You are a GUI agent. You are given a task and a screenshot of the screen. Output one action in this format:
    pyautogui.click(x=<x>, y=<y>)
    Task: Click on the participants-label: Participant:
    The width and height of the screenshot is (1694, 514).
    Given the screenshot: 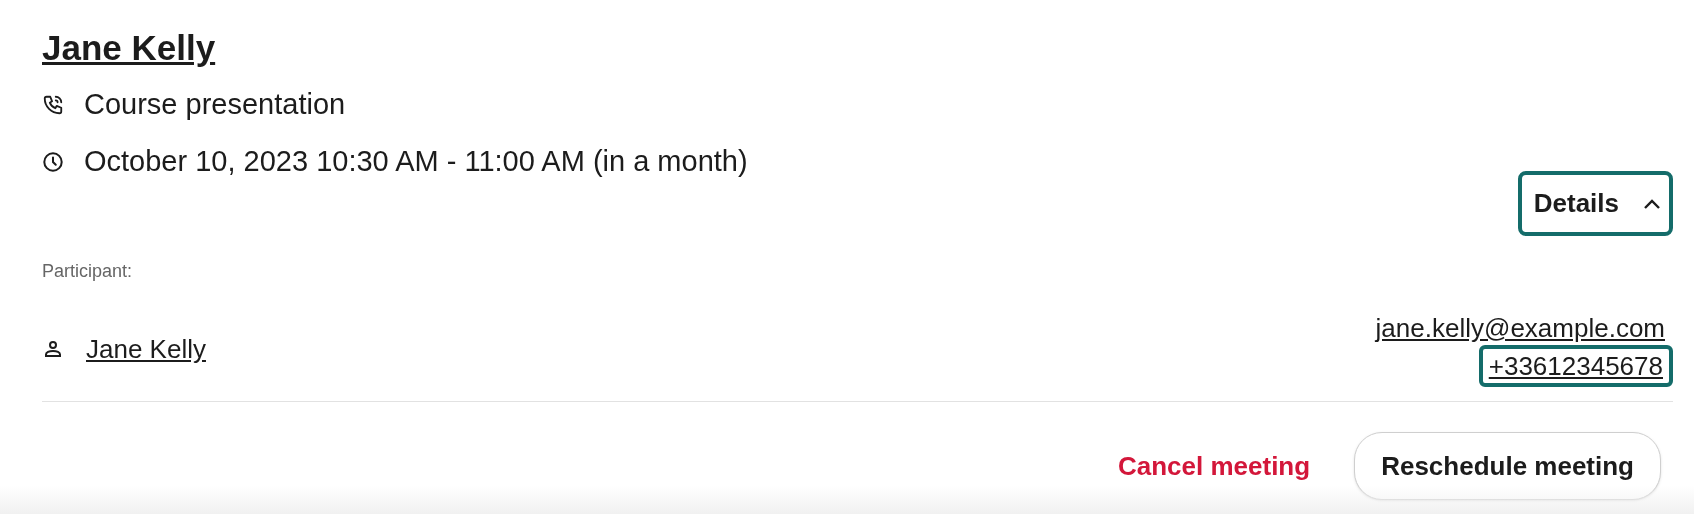 What is the action you would take?
    pyautogui.click(x=88, y=271)
    